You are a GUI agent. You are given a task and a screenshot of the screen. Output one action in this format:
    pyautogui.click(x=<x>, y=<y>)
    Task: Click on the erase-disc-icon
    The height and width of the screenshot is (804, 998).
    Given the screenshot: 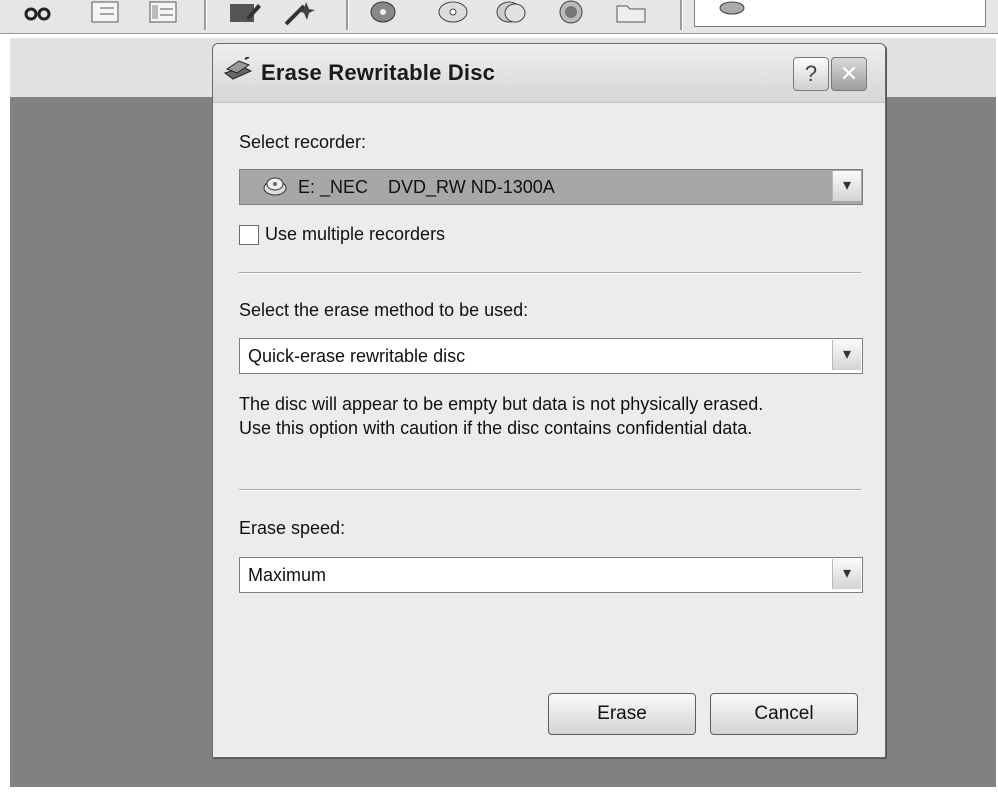 What is the action you would take?
    pyautogui.click(x=238, y=68)
    